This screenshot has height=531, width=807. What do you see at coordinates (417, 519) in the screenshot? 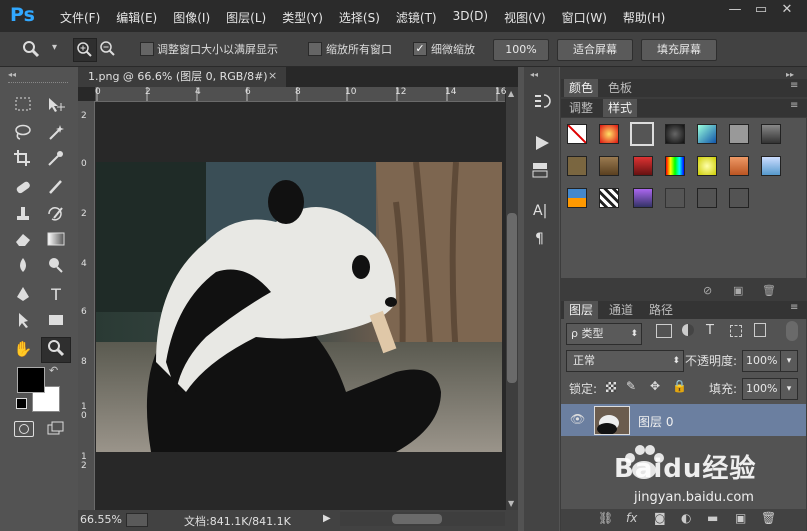
I see `horizontal-scrollbar-thumb` at bounding box center [417, 519].